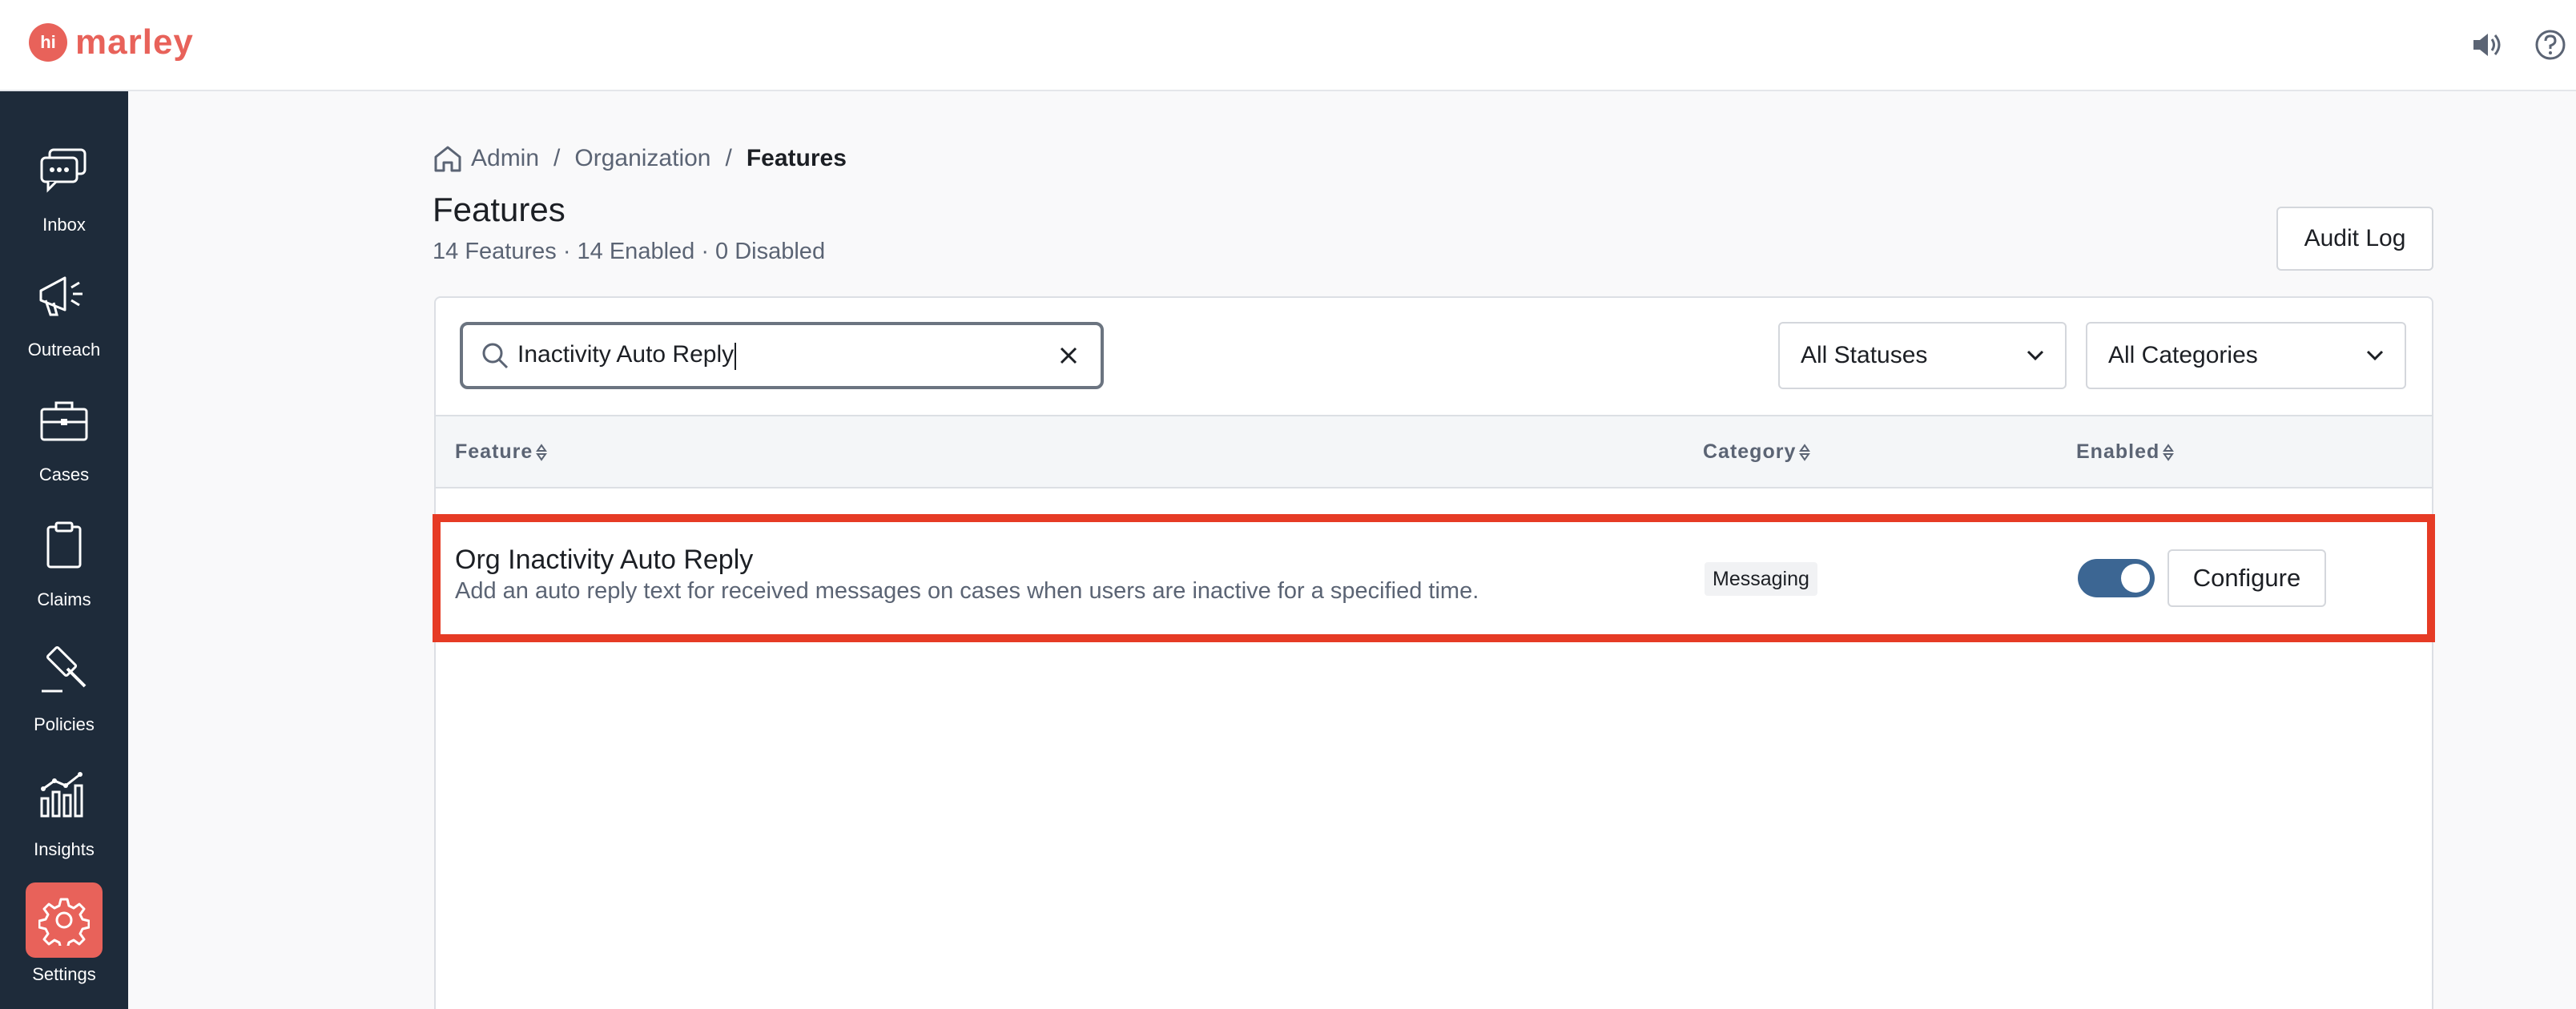 The width and height of the screenshot is (2576, 1009). Describe the element at coordinates (1069, 356) in the screenshot. I see `clear-search-icon` at that location.